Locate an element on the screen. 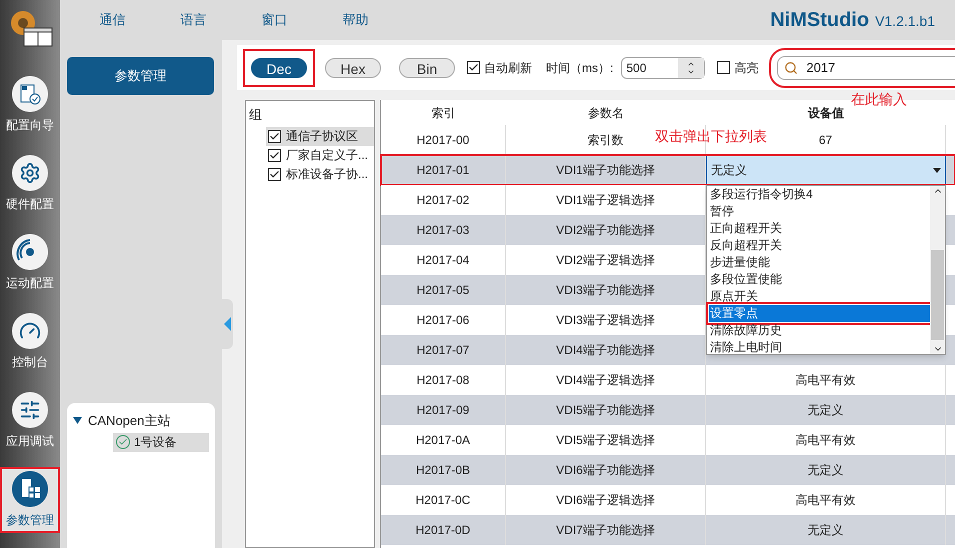 Image resolution: width=955 pixels, height=548 pixels. sliders-icon is located at coordinates (30, 410).